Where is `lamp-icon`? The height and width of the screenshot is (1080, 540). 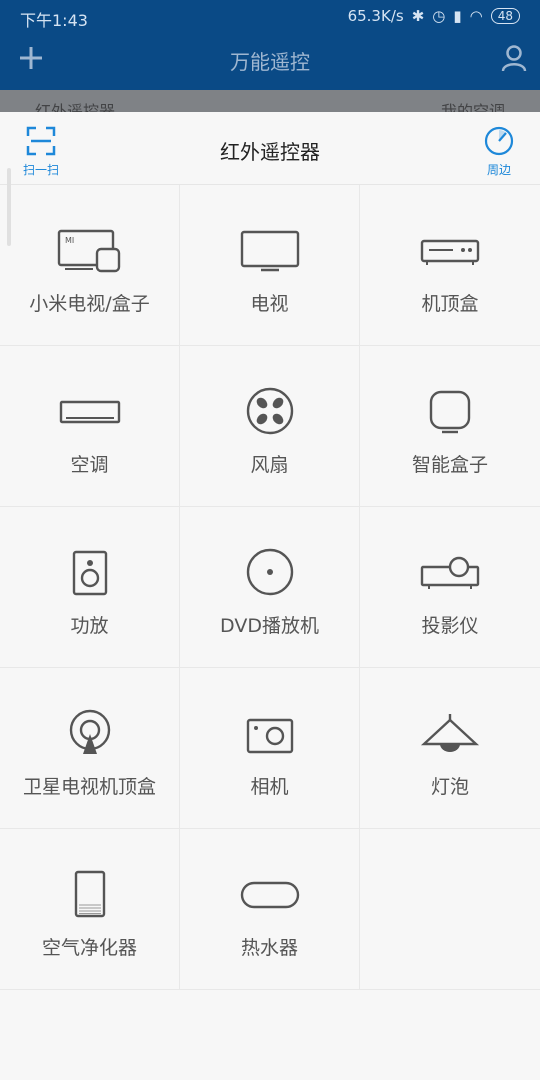 lamp-icon is located at coordinates (450, 733).